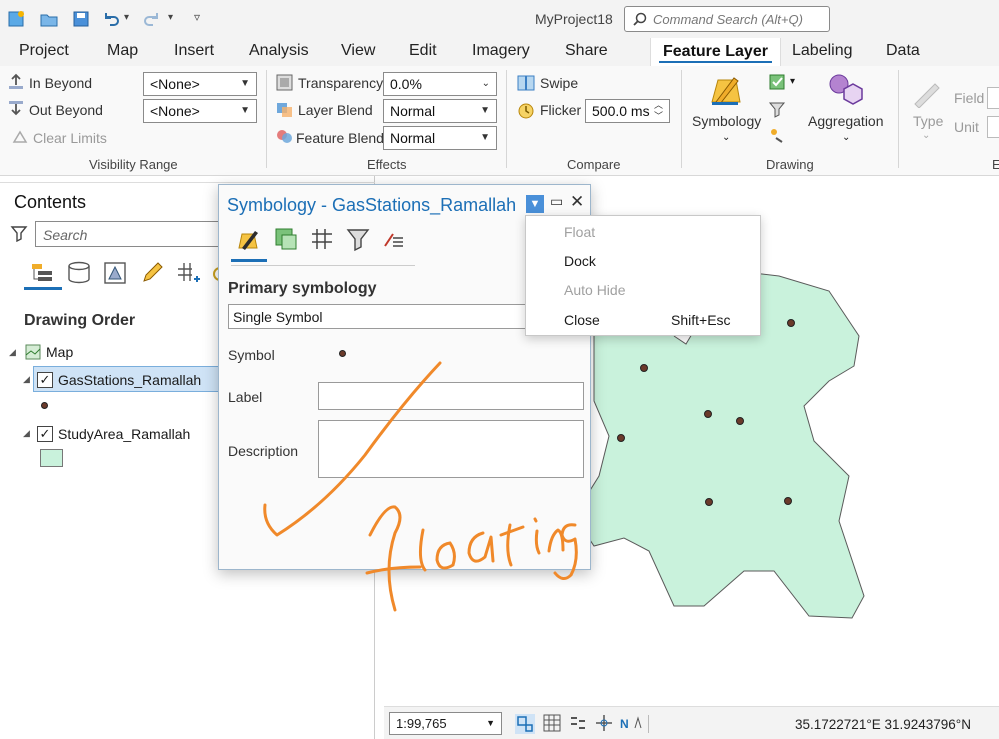 This screenshot has width=999, height=739. I want to click on tab-data: Data, so click(903, 51).